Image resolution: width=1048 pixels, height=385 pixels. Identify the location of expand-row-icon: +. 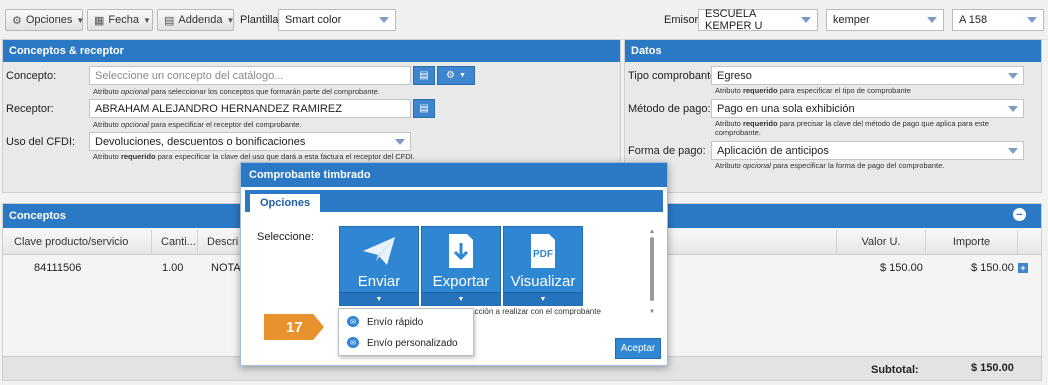
(1023, 268).